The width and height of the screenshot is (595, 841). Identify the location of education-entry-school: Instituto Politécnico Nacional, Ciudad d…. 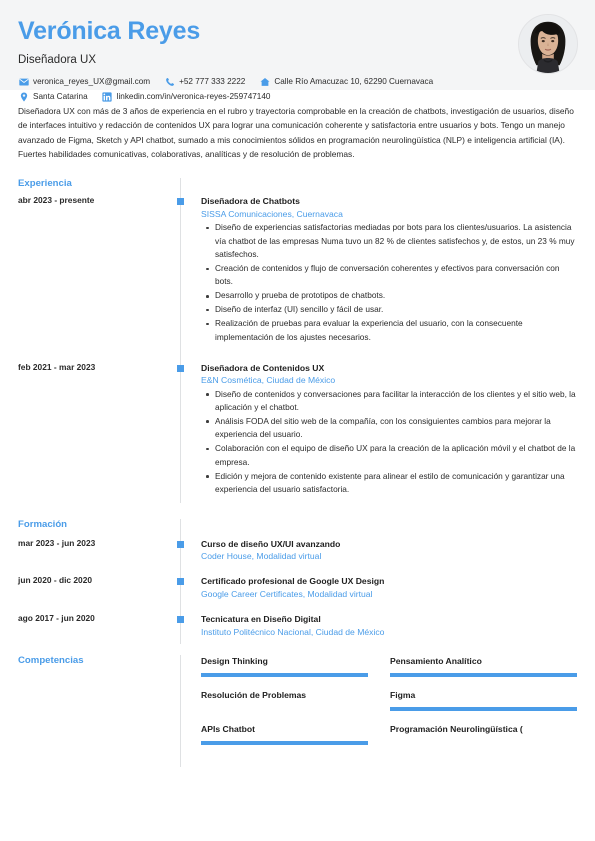
(293, 632).